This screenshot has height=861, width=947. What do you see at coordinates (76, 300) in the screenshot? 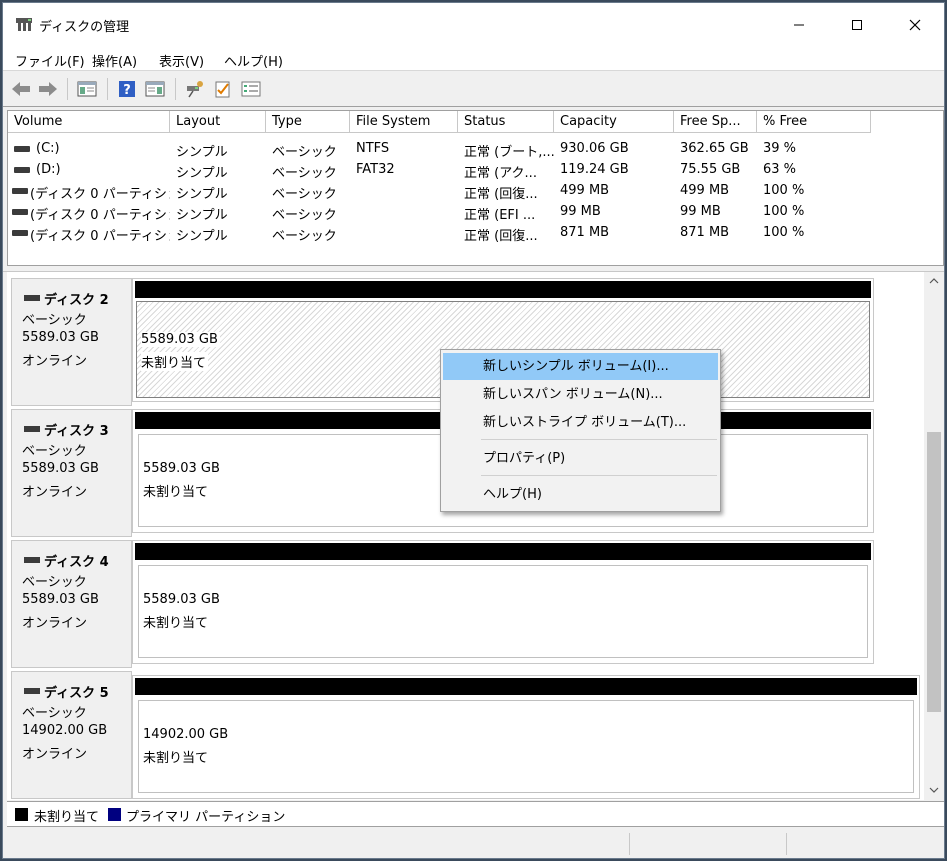
I see `disk-name-text: ディスク 2` at bounding box center [76, 300].